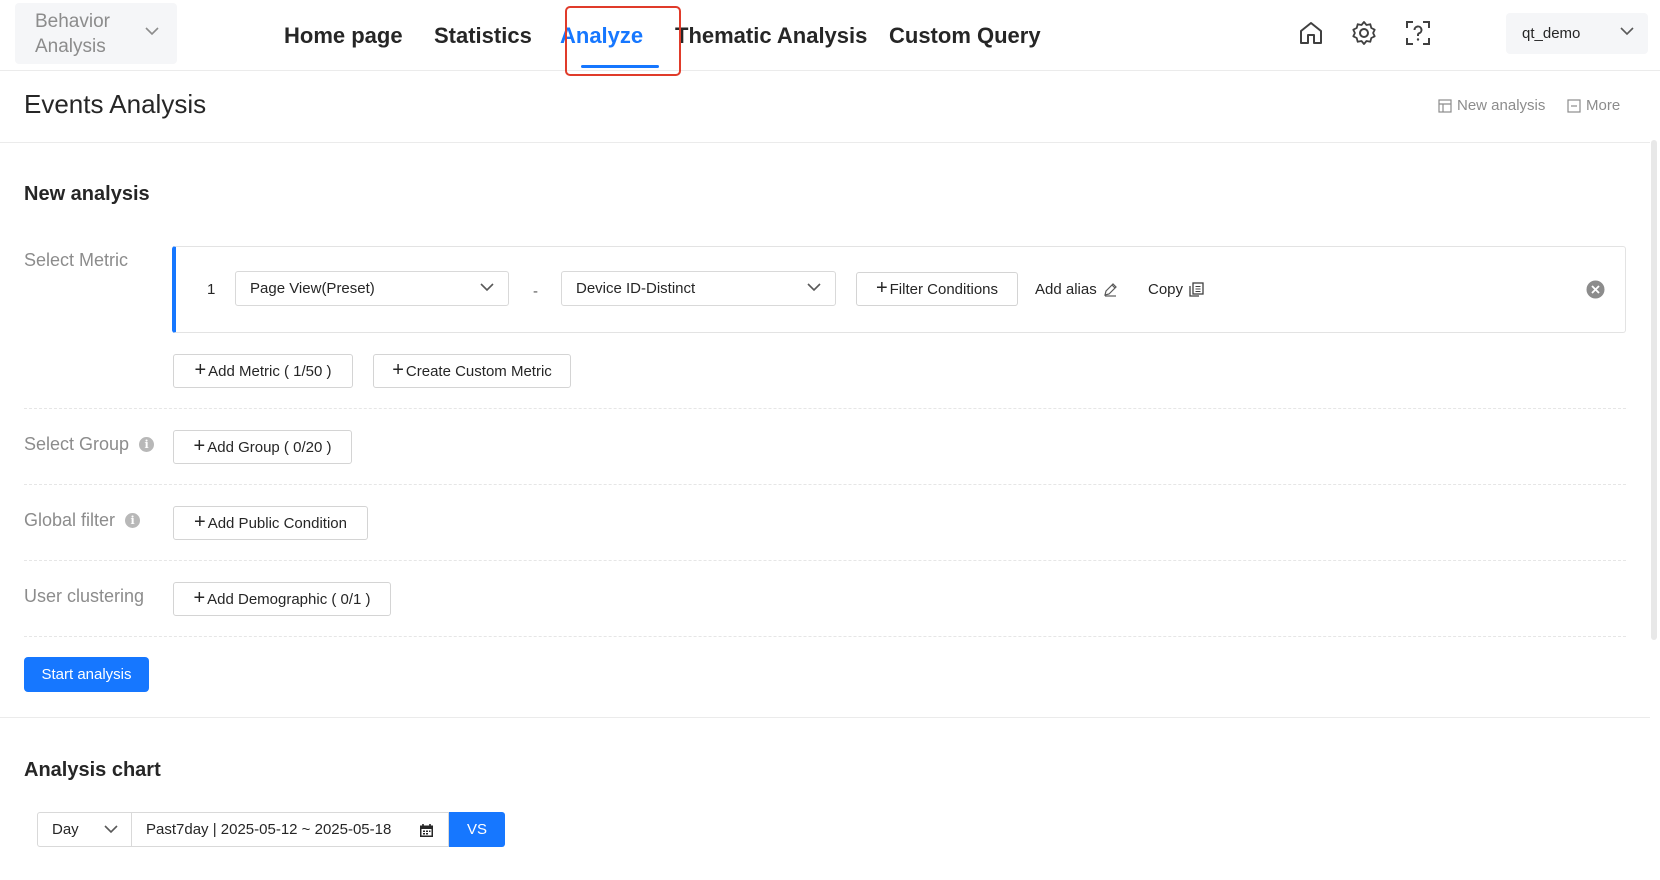  I want to click on granularity-value: Day, so click(65, 829).